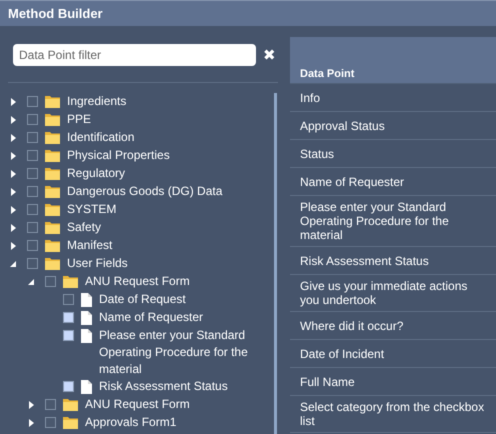 The height and width of the screenshot is (434, 496). Describe the element at coordinates (317, 153) in the screenshot. I see `table-cell: Status` at that location.